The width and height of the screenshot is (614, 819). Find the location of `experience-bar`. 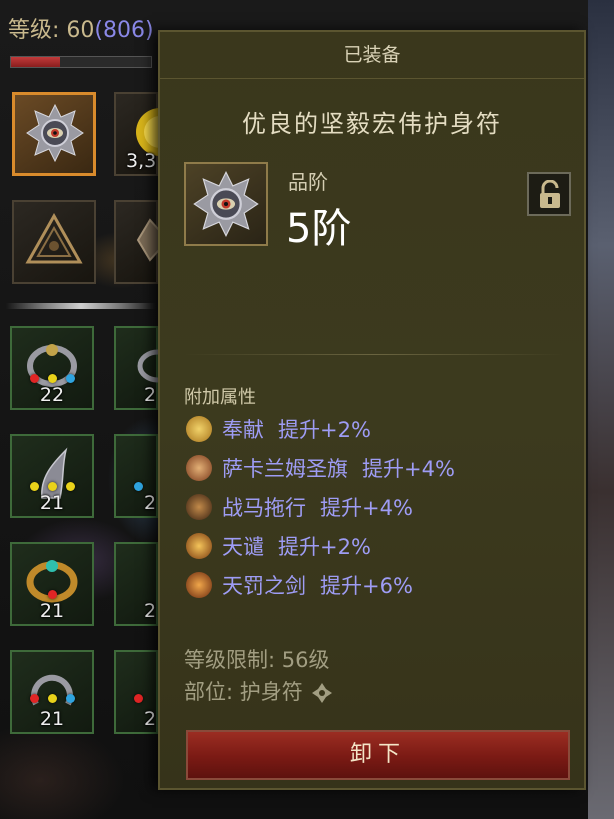

experience-bar is located at coordinates (81, 62).